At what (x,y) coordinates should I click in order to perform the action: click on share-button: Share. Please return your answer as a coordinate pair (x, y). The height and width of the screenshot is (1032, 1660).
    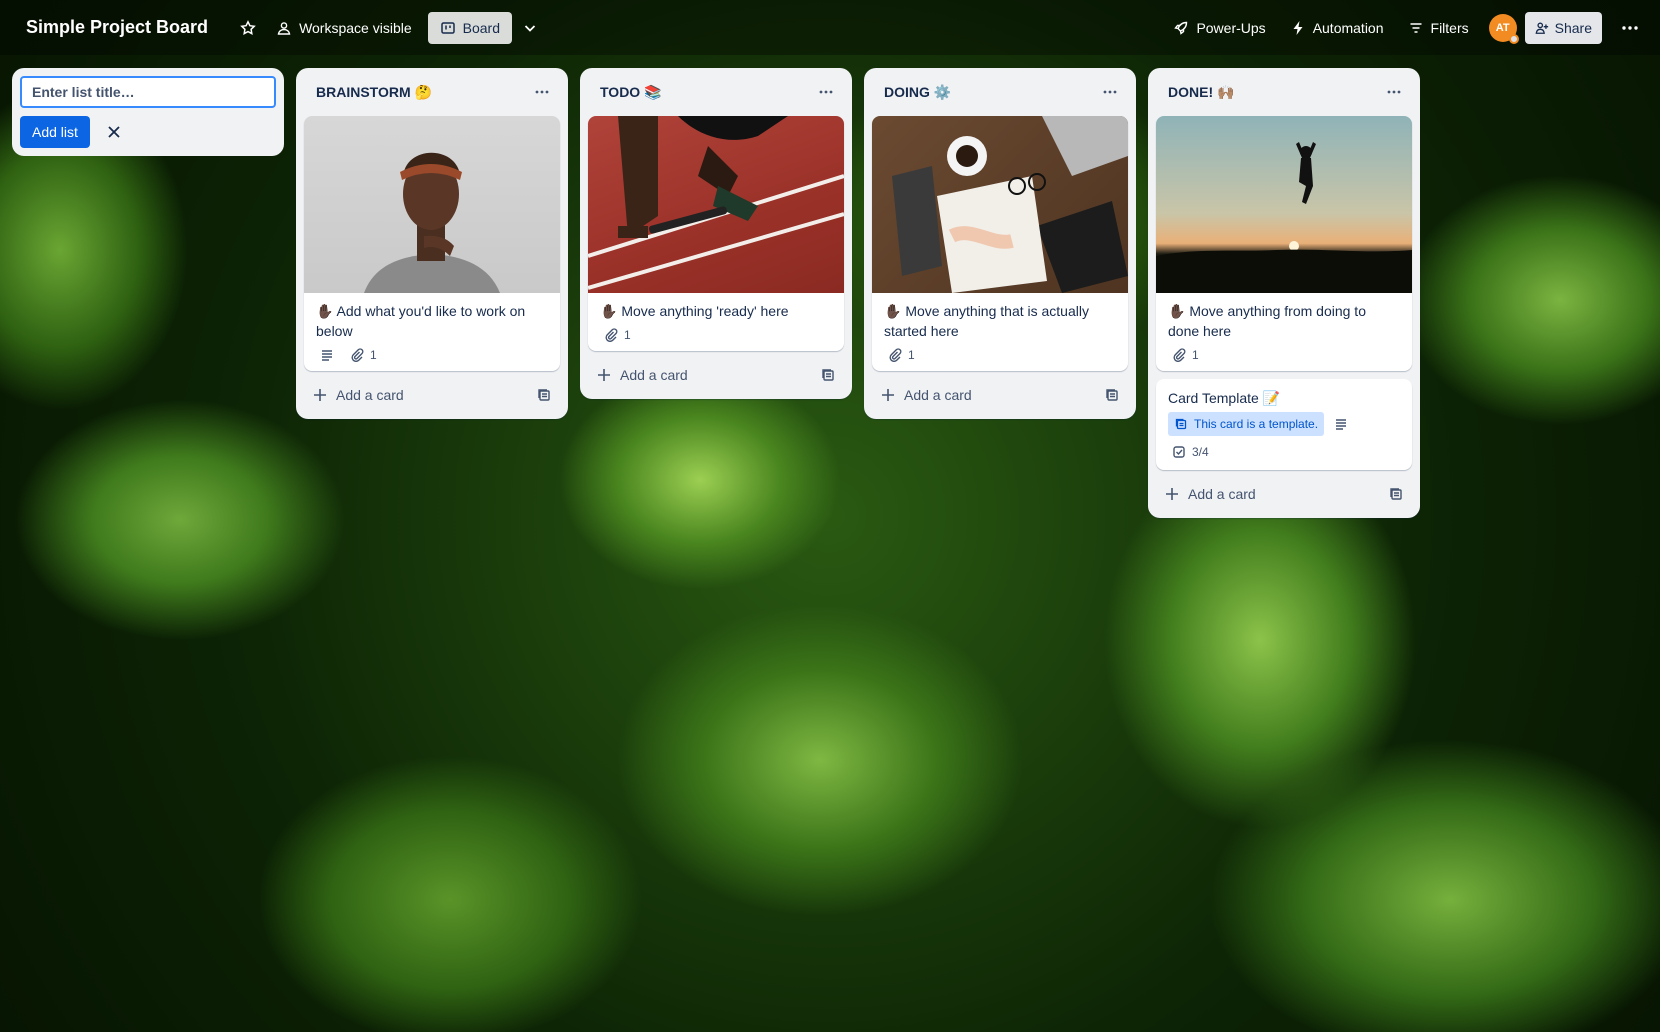
    Looking at the image, I should click on (1563, 27).